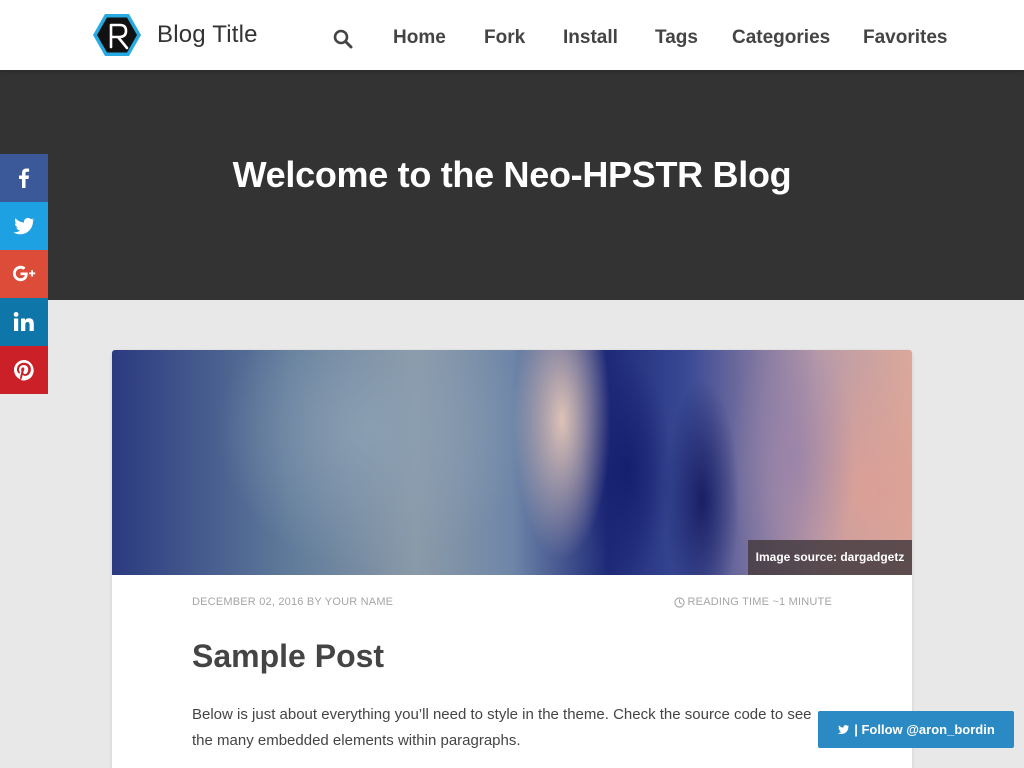 This screenshot has height=768, width=1024. Describe the element at coordinates (343, 39) in the screenshot. I see `search-icon` at that location.